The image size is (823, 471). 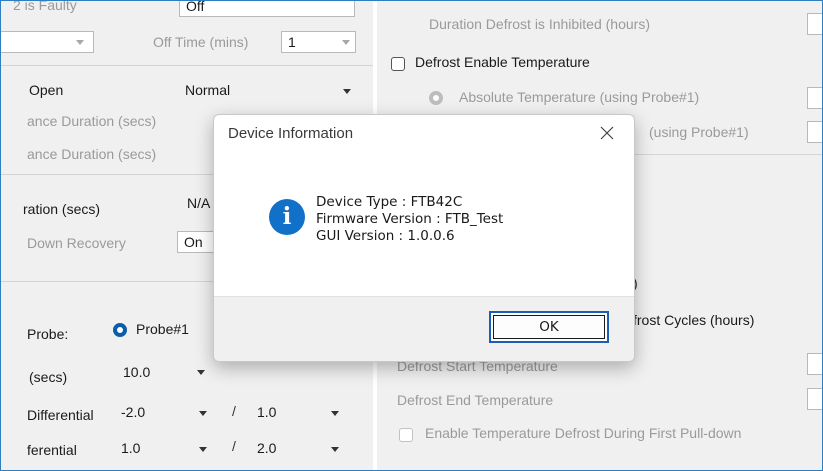 I want to click on differential-1-value: -2.0, so click(x=133, y=412).